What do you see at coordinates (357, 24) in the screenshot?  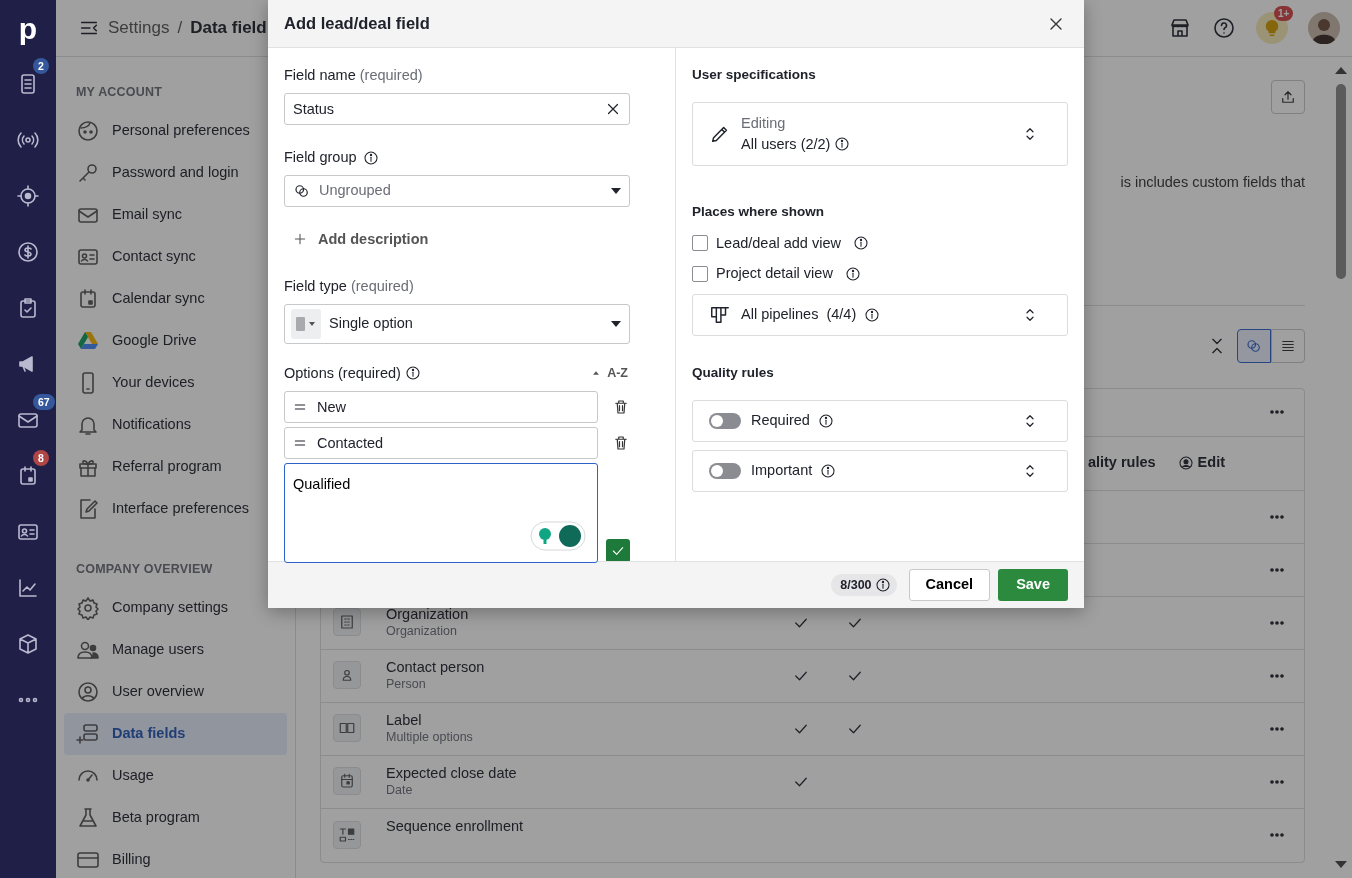 I see `dialog-title: Add lead/deal field` at bounding box center [357, 24].